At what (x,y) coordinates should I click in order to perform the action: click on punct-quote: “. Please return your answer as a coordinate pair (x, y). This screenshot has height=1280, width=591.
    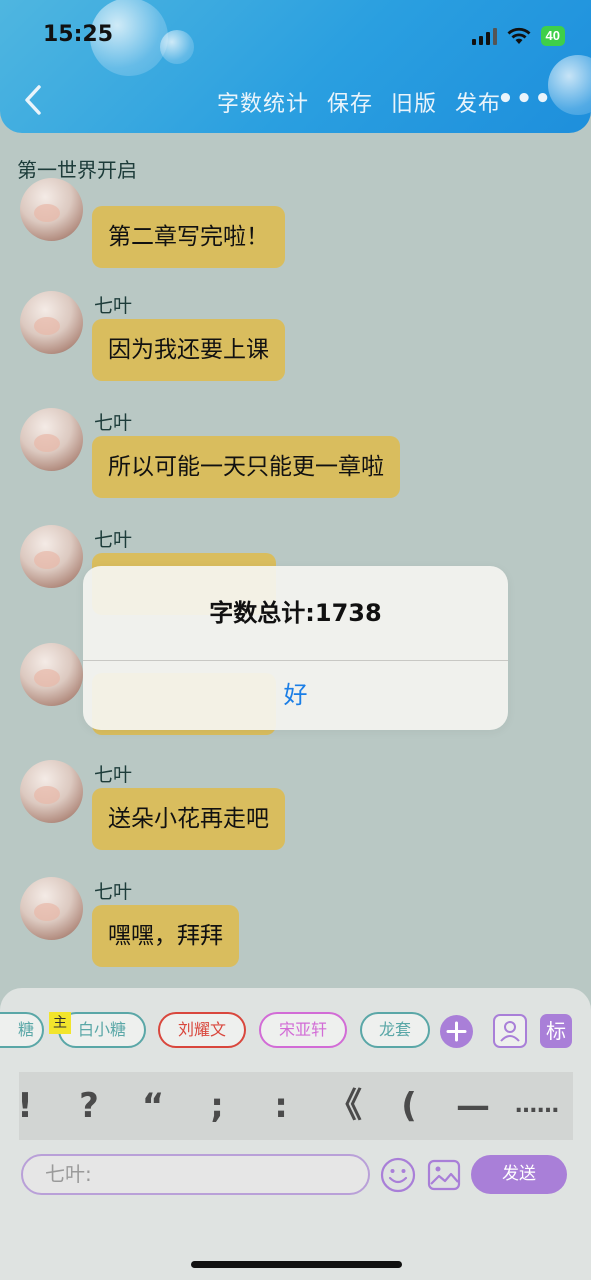
    Looking at the image, I should click on (153, 1106).